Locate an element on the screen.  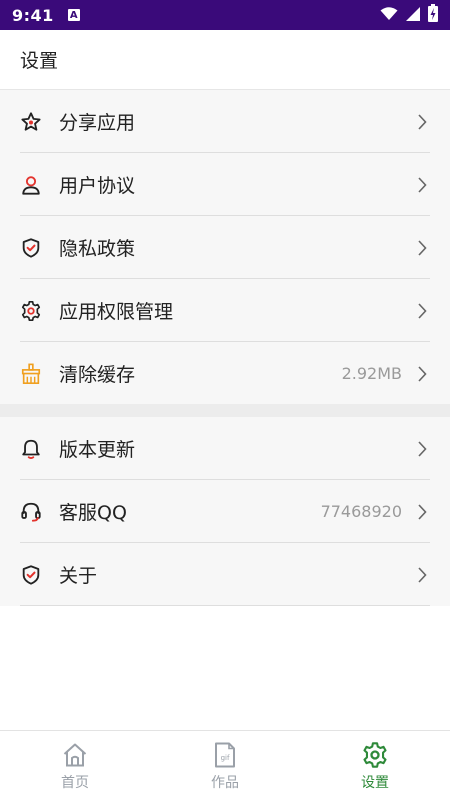
bell-icon is located at coordinates (31, 449).